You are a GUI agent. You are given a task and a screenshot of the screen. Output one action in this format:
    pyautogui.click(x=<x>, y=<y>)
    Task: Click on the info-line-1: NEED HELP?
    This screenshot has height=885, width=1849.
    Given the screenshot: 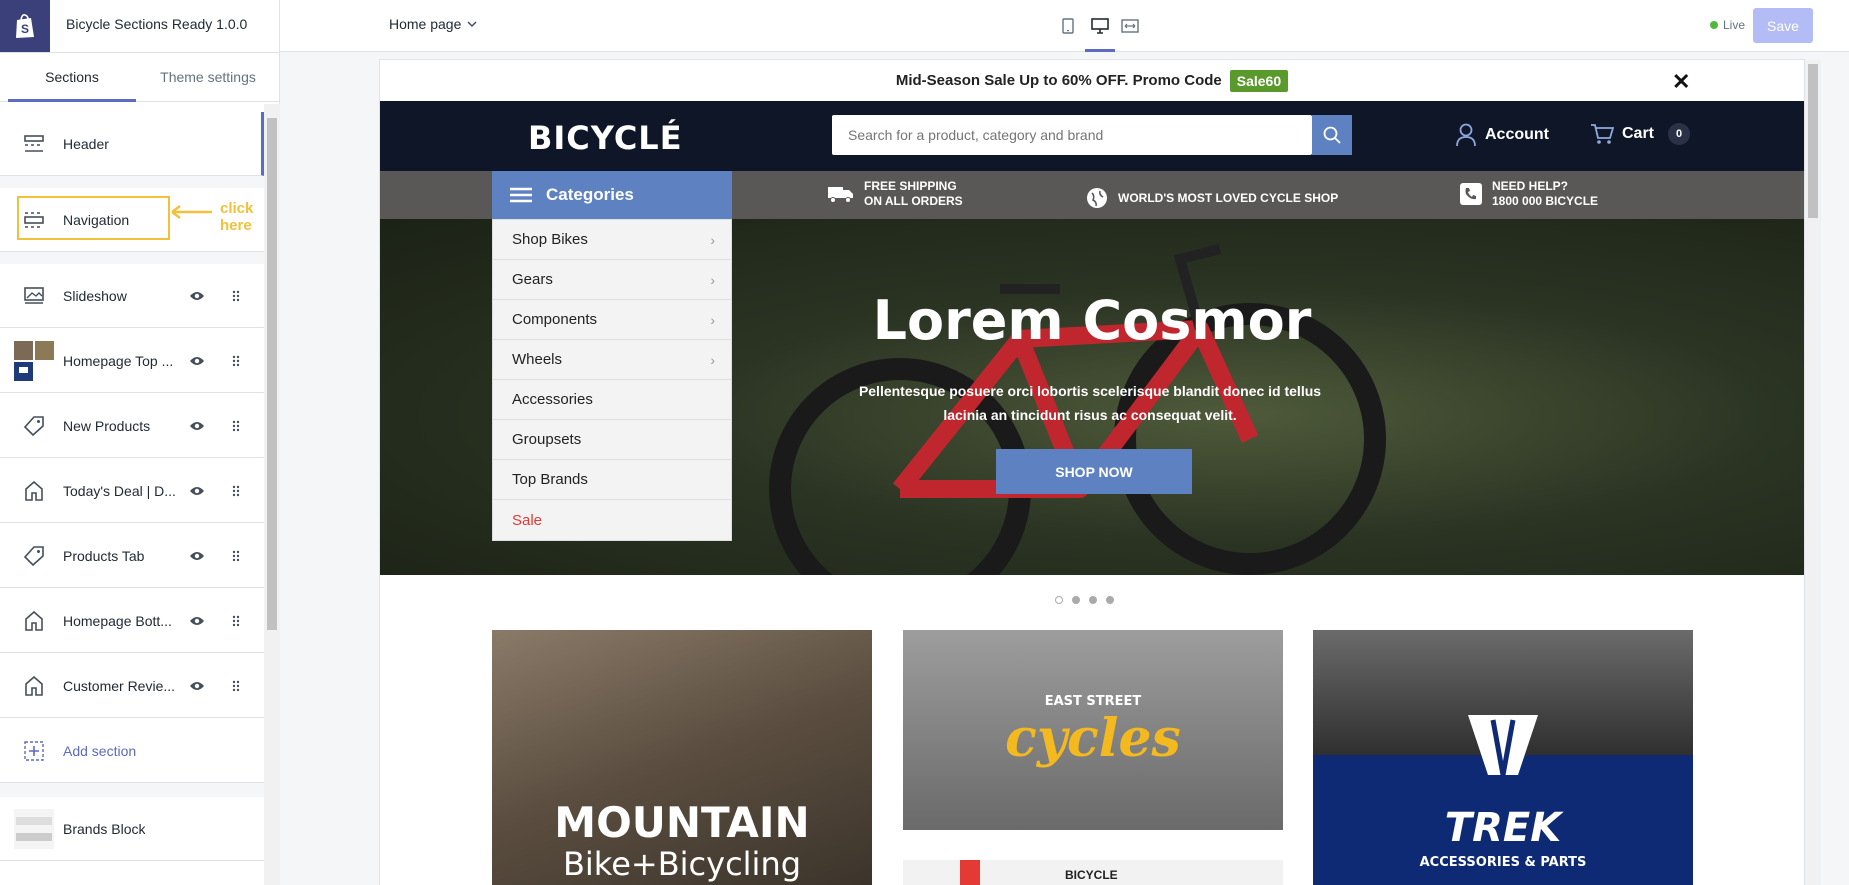 What is the action you would take?
    pyautogui.click(x=1530, y=186)
    